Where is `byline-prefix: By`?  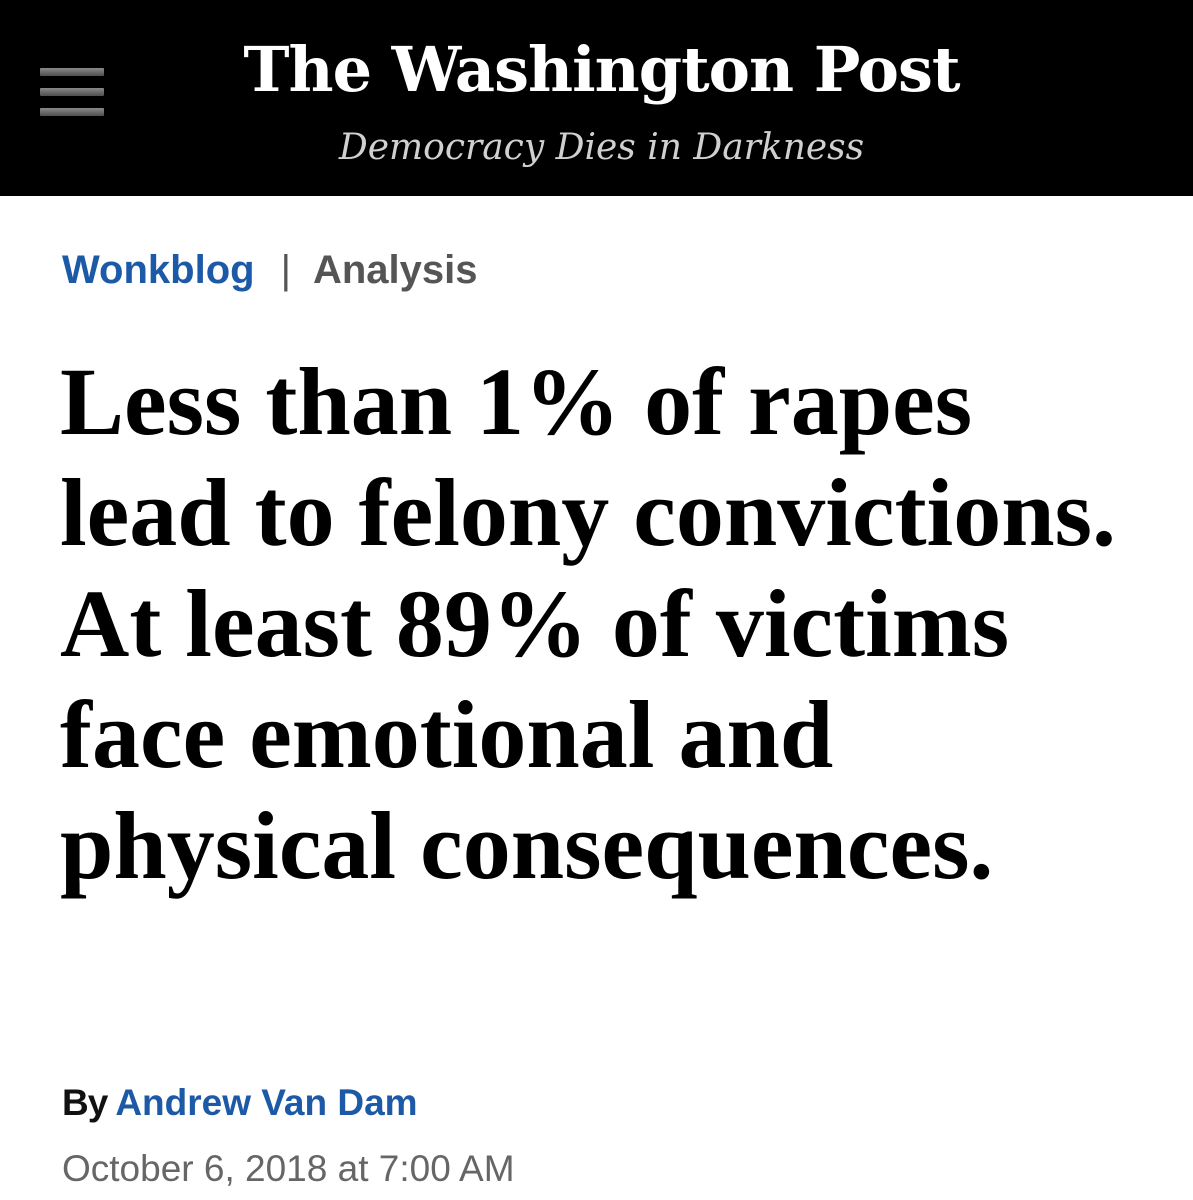 byline-prefix: By is located at coordinates (85, 1102).